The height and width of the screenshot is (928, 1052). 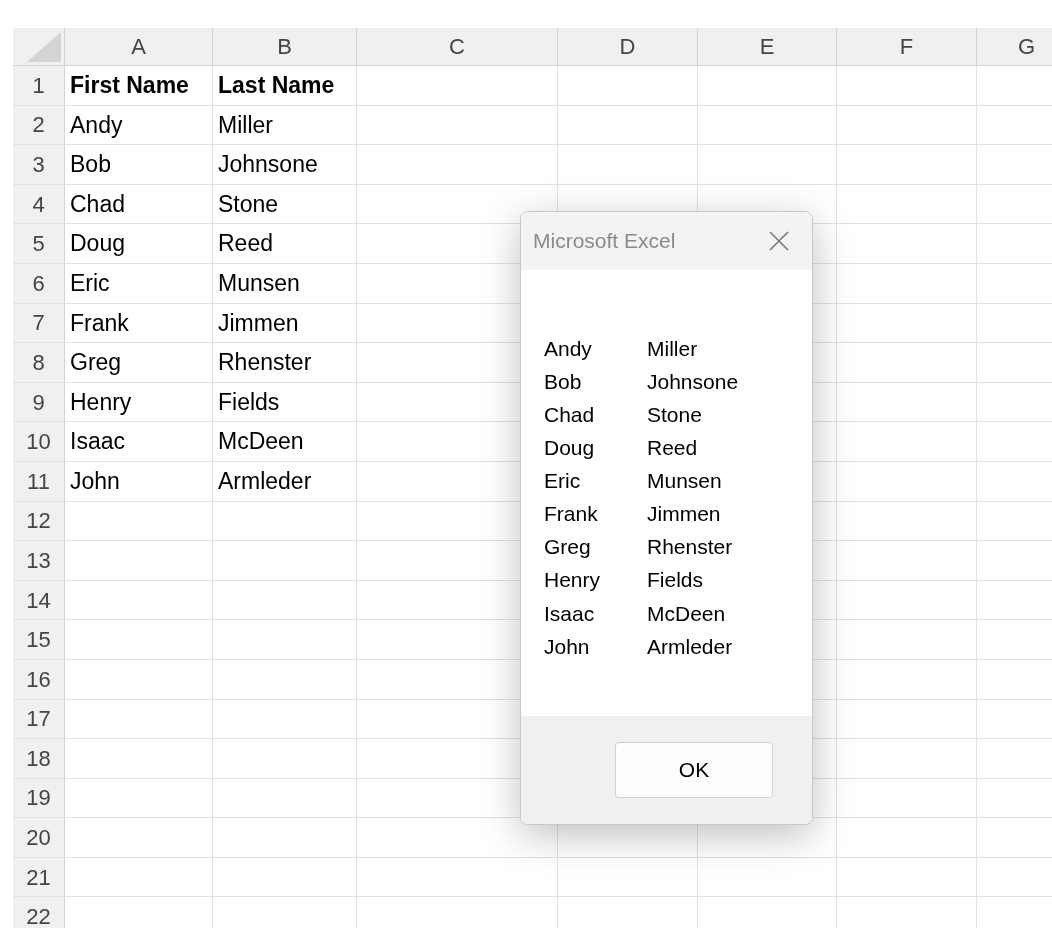 What do you see at coordinates (39, 85) in the screenshot?
I see `row-header: 1` at bounding box center [39, 85].